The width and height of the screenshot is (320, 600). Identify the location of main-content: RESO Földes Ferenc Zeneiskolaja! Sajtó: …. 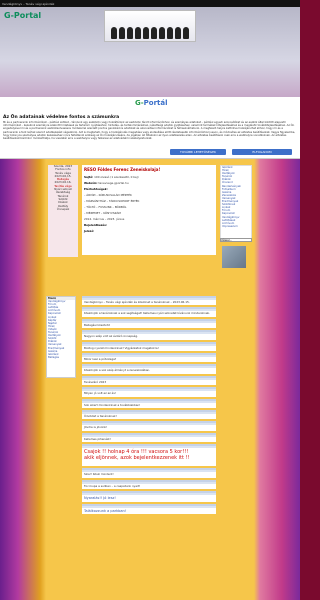
(149, 210).